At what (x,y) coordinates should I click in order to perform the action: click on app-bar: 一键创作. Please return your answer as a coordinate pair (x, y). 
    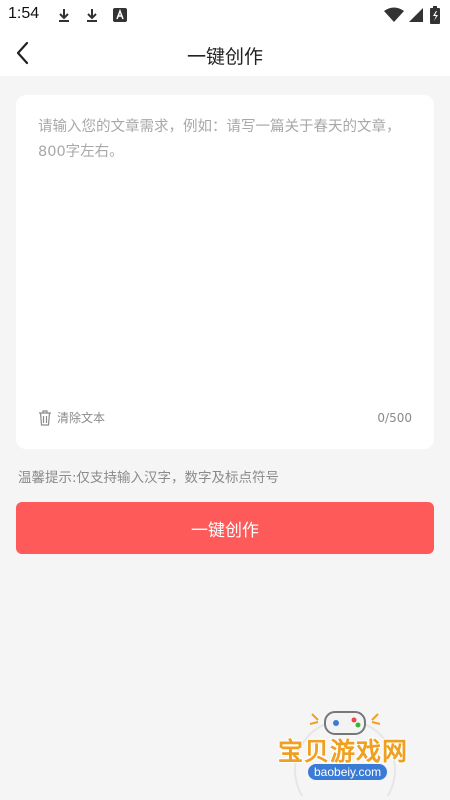
    Looking at the image, I should click on (225, 53).